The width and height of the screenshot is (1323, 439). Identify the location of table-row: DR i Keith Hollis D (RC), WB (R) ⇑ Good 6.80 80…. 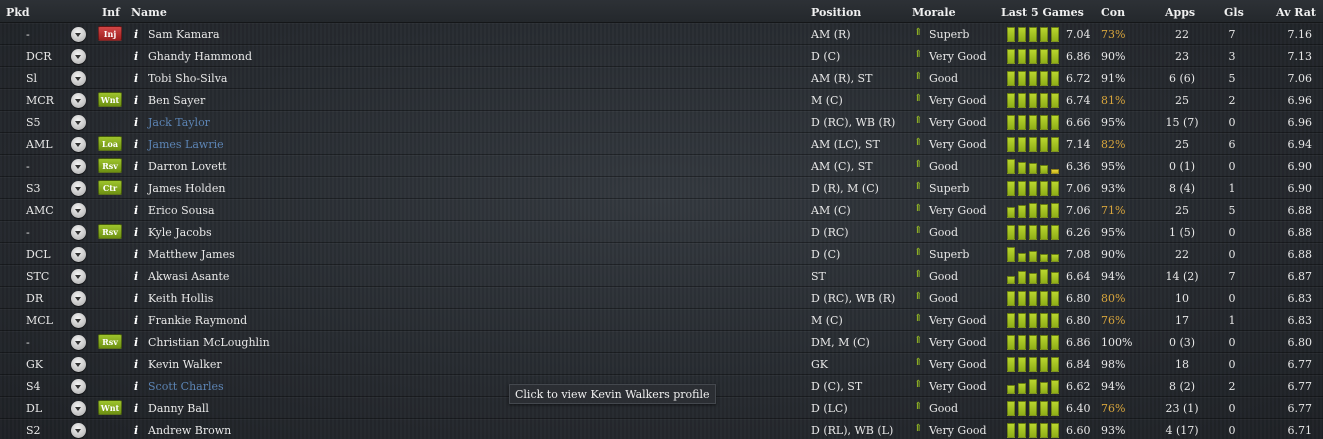
(661, 298).